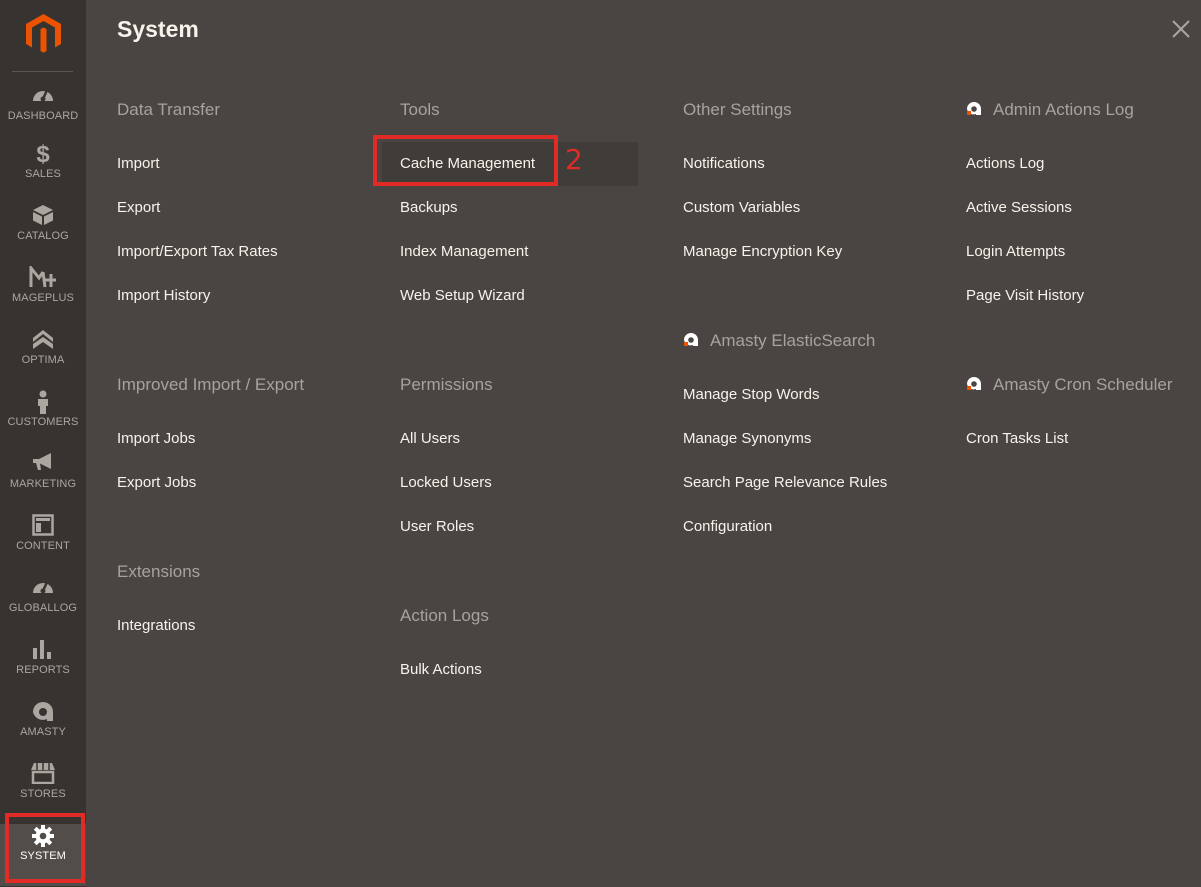 This screenshot has width=1201, height=887. What do you see at coordinates (43, 217) in the screenshot?
I see `cube-icon` at bounding box center [43, 217].